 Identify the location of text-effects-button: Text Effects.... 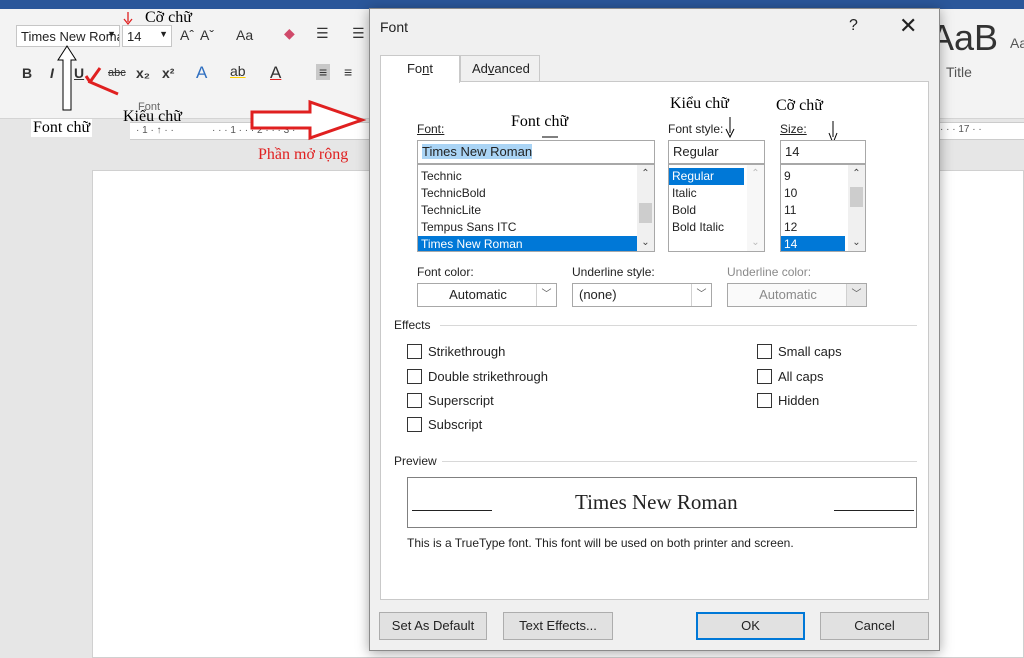
(558, 626).